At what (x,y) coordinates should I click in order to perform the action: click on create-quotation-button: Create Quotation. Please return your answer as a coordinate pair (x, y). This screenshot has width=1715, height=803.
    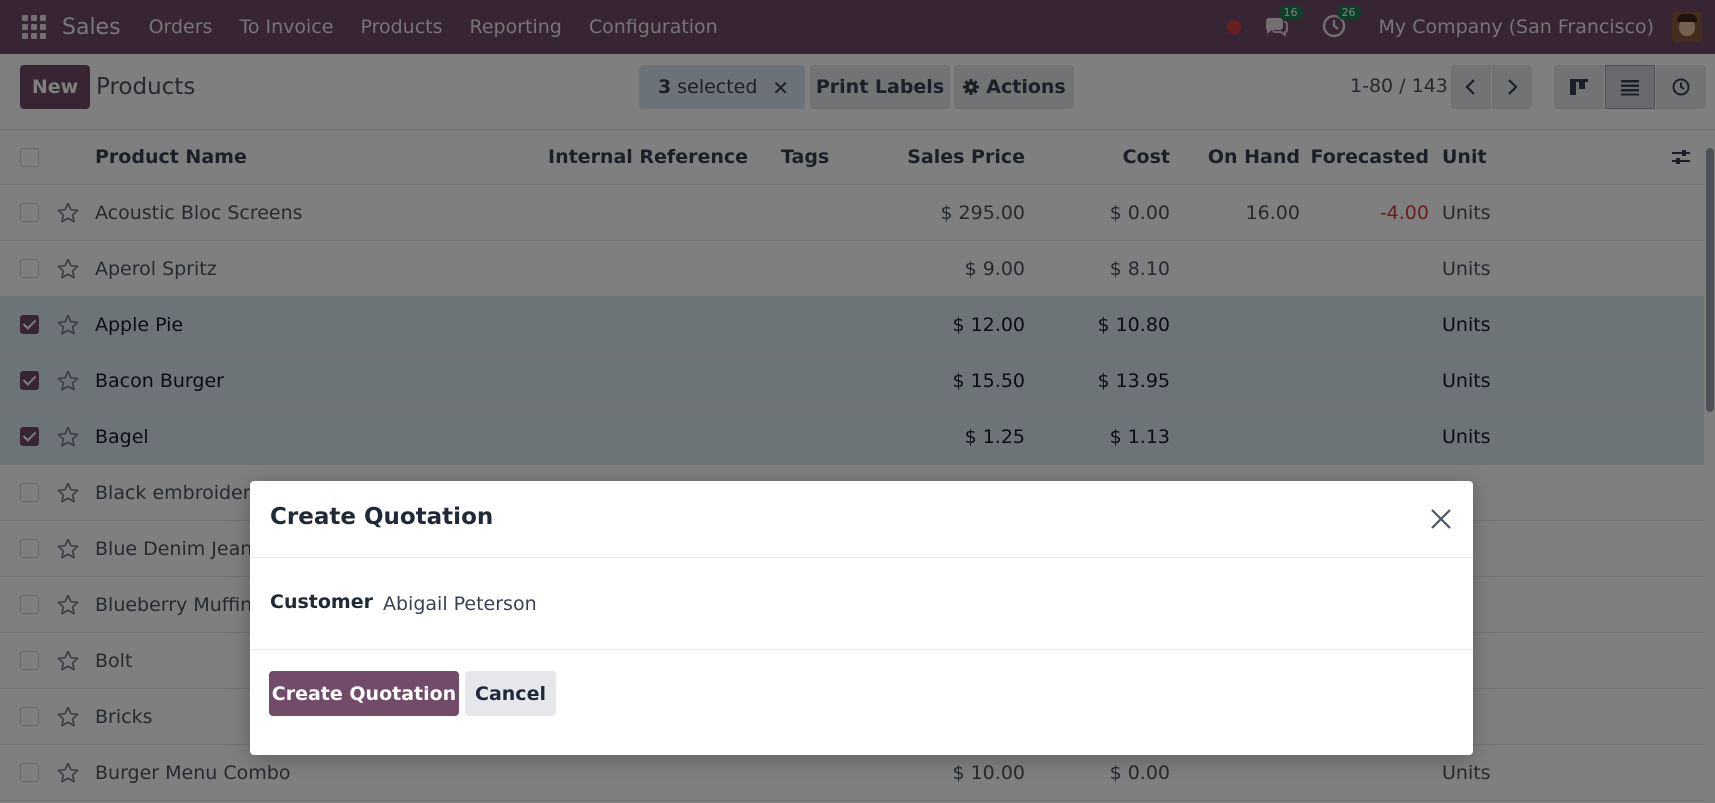
    Looking at the image, I should click on (364, 693).